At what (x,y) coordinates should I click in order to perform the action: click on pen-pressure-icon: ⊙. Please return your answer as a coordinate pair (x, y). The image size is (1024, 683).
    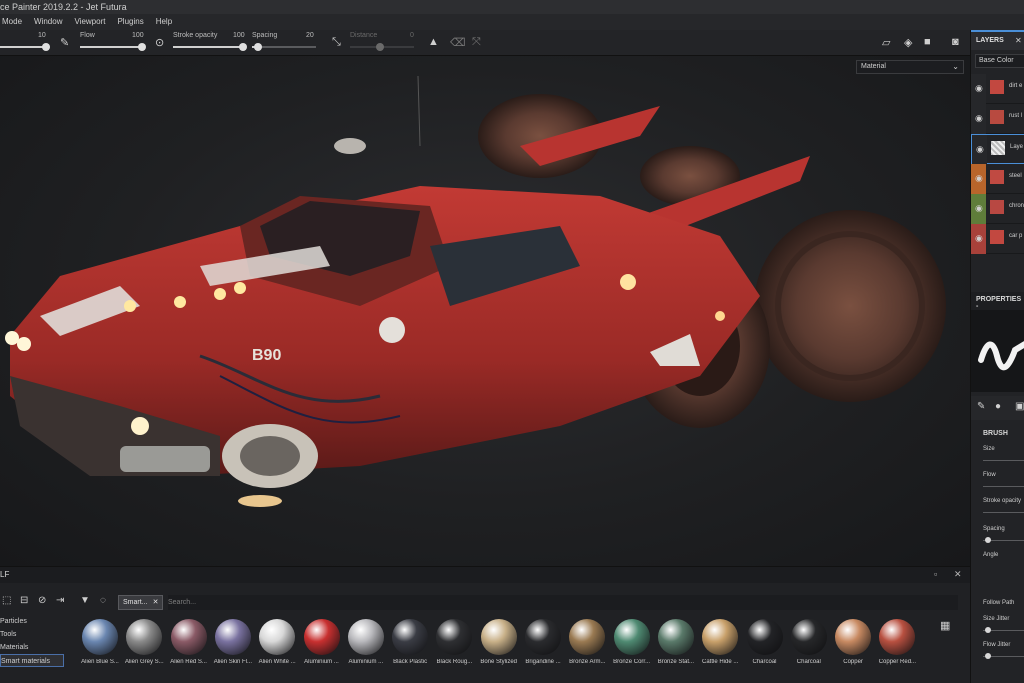
    Looking at the image, I should click on (159, 42).